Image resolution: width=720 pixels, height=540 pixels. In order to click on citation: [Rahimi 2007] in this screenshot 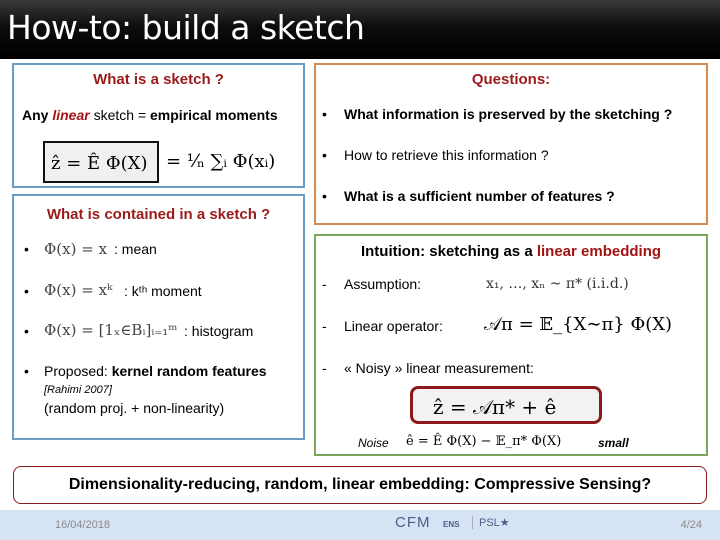, I will do `click(78, 390)`.